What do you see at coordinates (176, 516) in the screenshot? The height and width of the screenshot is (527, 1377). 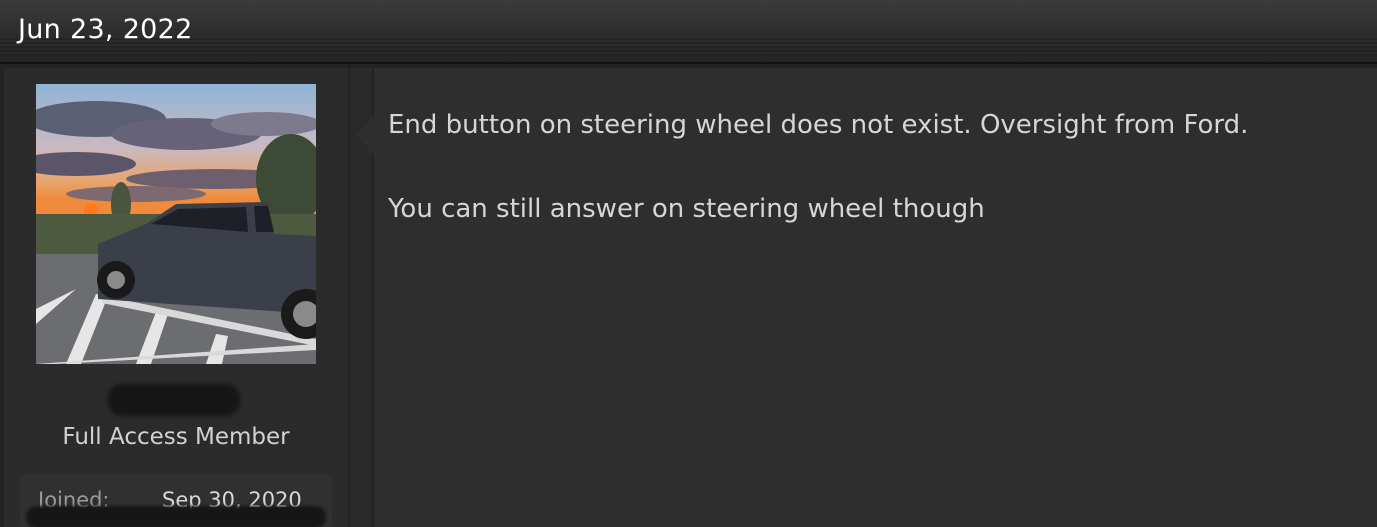 I see `redaction-mark` at bounding box center [176, 516].